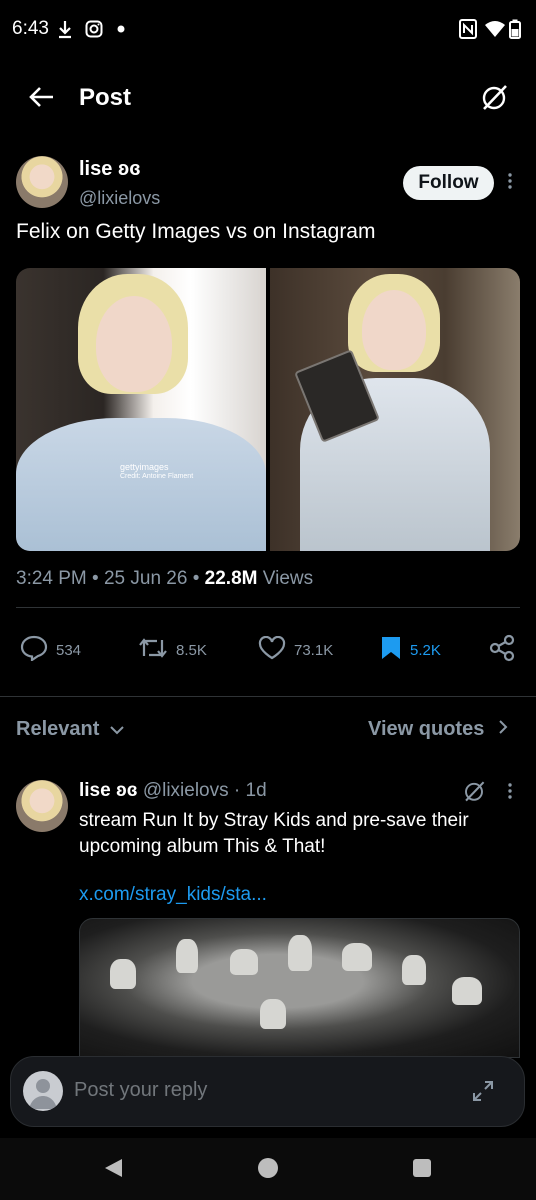  Describe the element at coordinates (256, 790) in the screenshot. I see `reply-age: 1d` at that location.